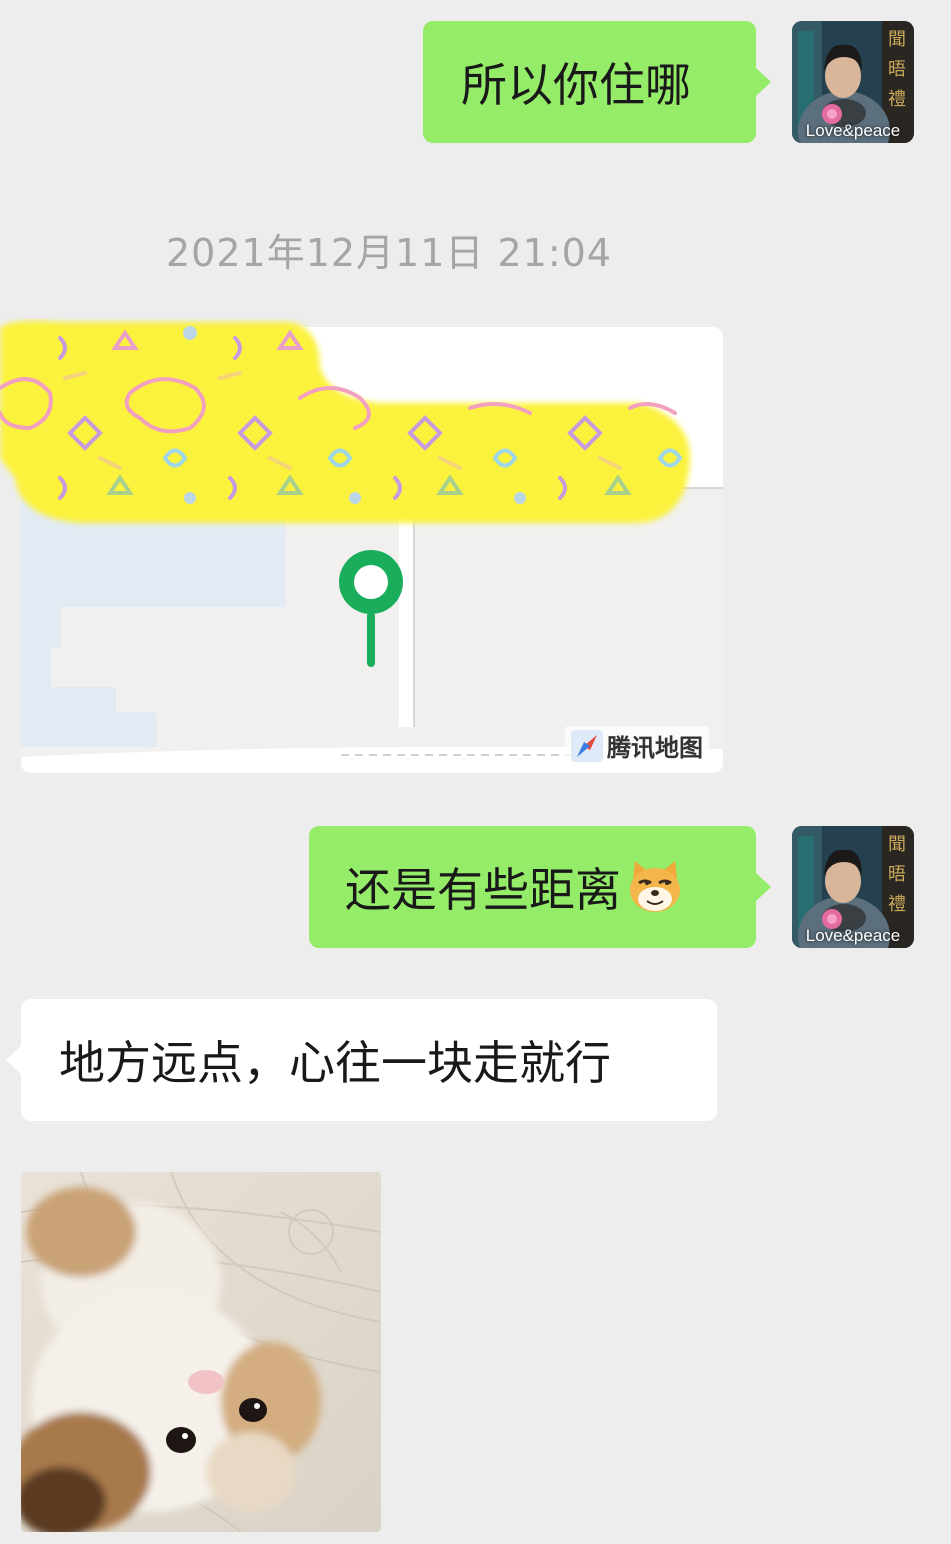  Describe the element at coordinates (576, 85) in the screenshot. I see `message-text: 所以你住哪` at that location.